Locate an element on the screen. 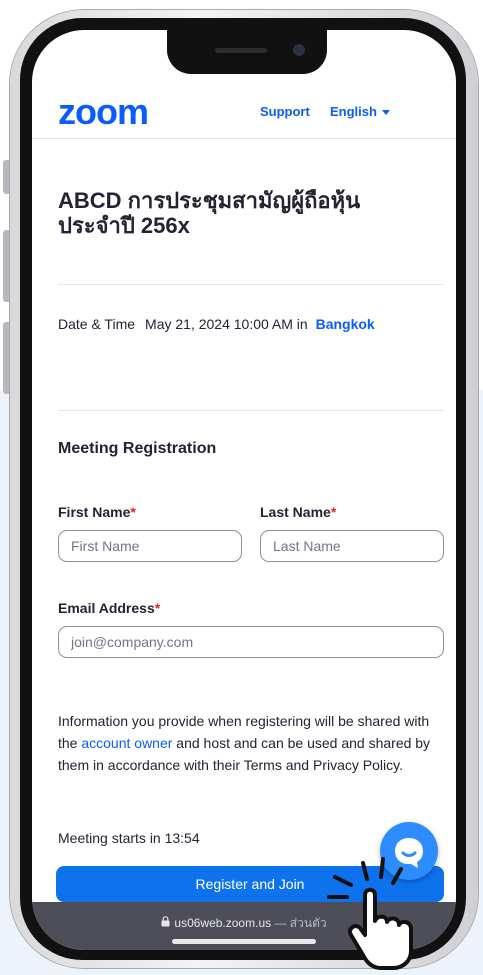 The width and height of the screenshot is (483, 975). registration-heading: Meeting Registration is located at coordinates (137, 448).